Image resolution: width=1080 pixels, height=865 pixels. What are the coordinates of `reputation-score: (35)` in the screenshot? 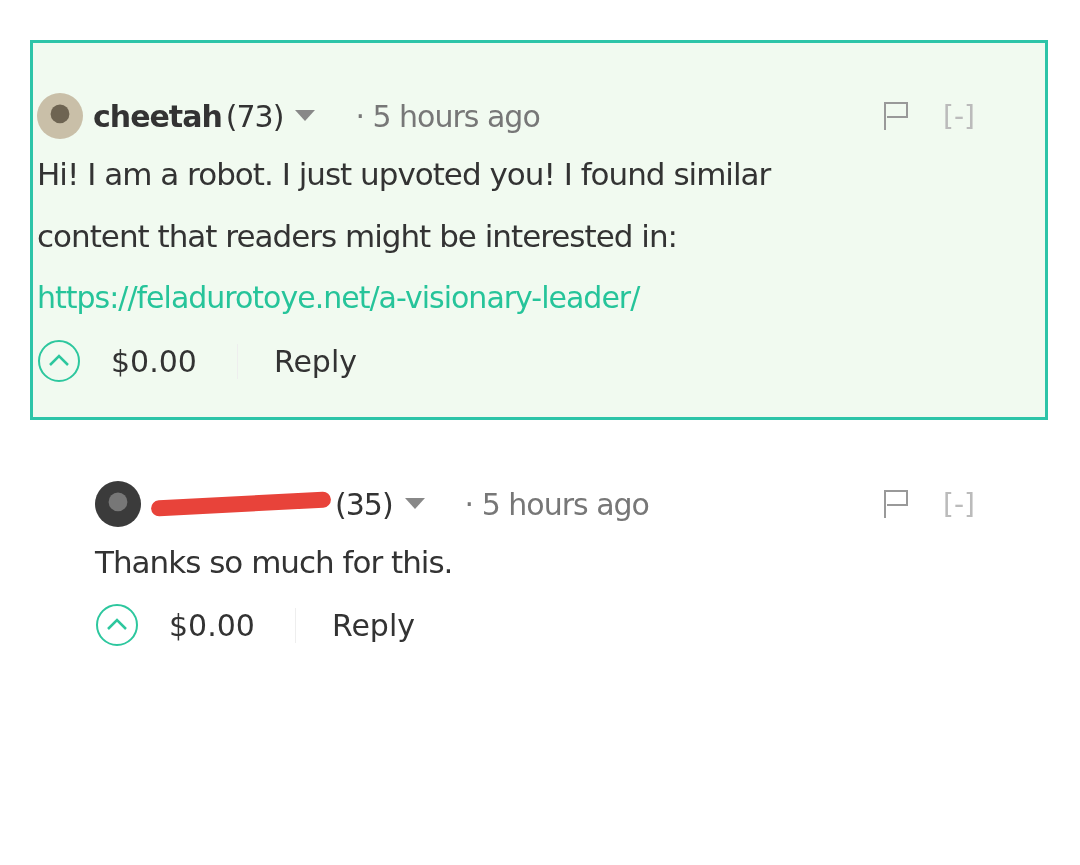 It's located at (364, 504).